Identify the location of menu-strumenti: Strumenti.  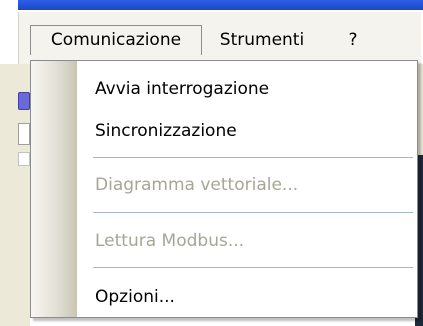
(262, 40).